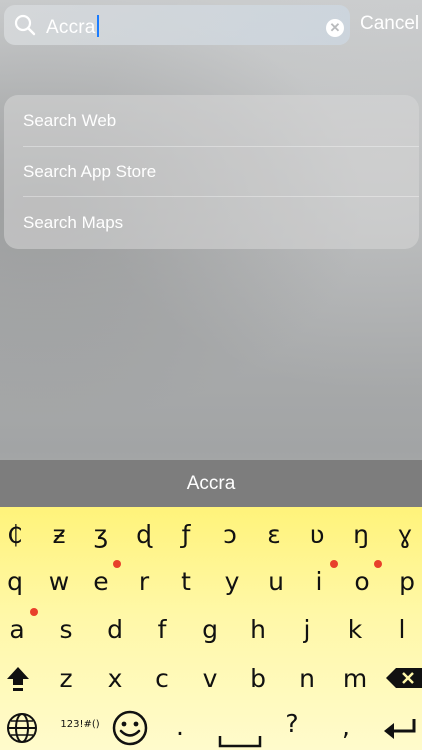 Image resolution: width=422 pixels, height=750 pixels. Describe the element at coordinates (292, 724) in the screenshot. I see `key-question: ?` at that location.